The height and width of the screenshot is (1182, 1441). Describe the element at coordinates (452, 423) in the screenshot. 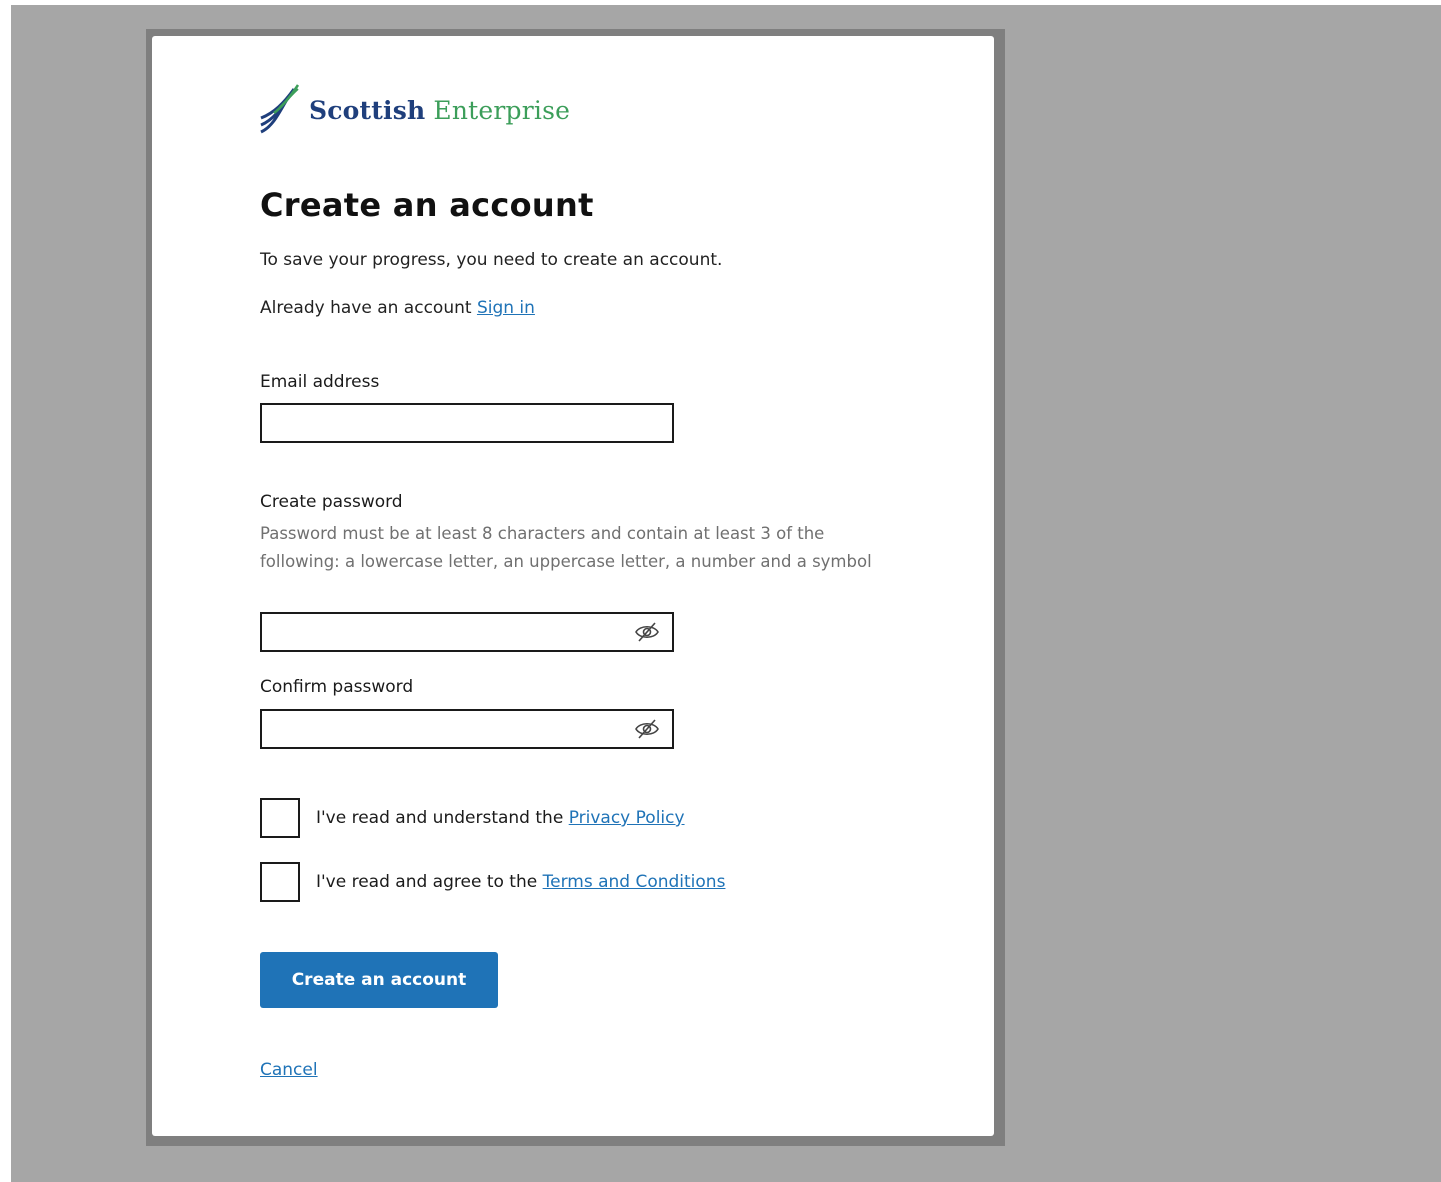

I see `email-field` at that location.